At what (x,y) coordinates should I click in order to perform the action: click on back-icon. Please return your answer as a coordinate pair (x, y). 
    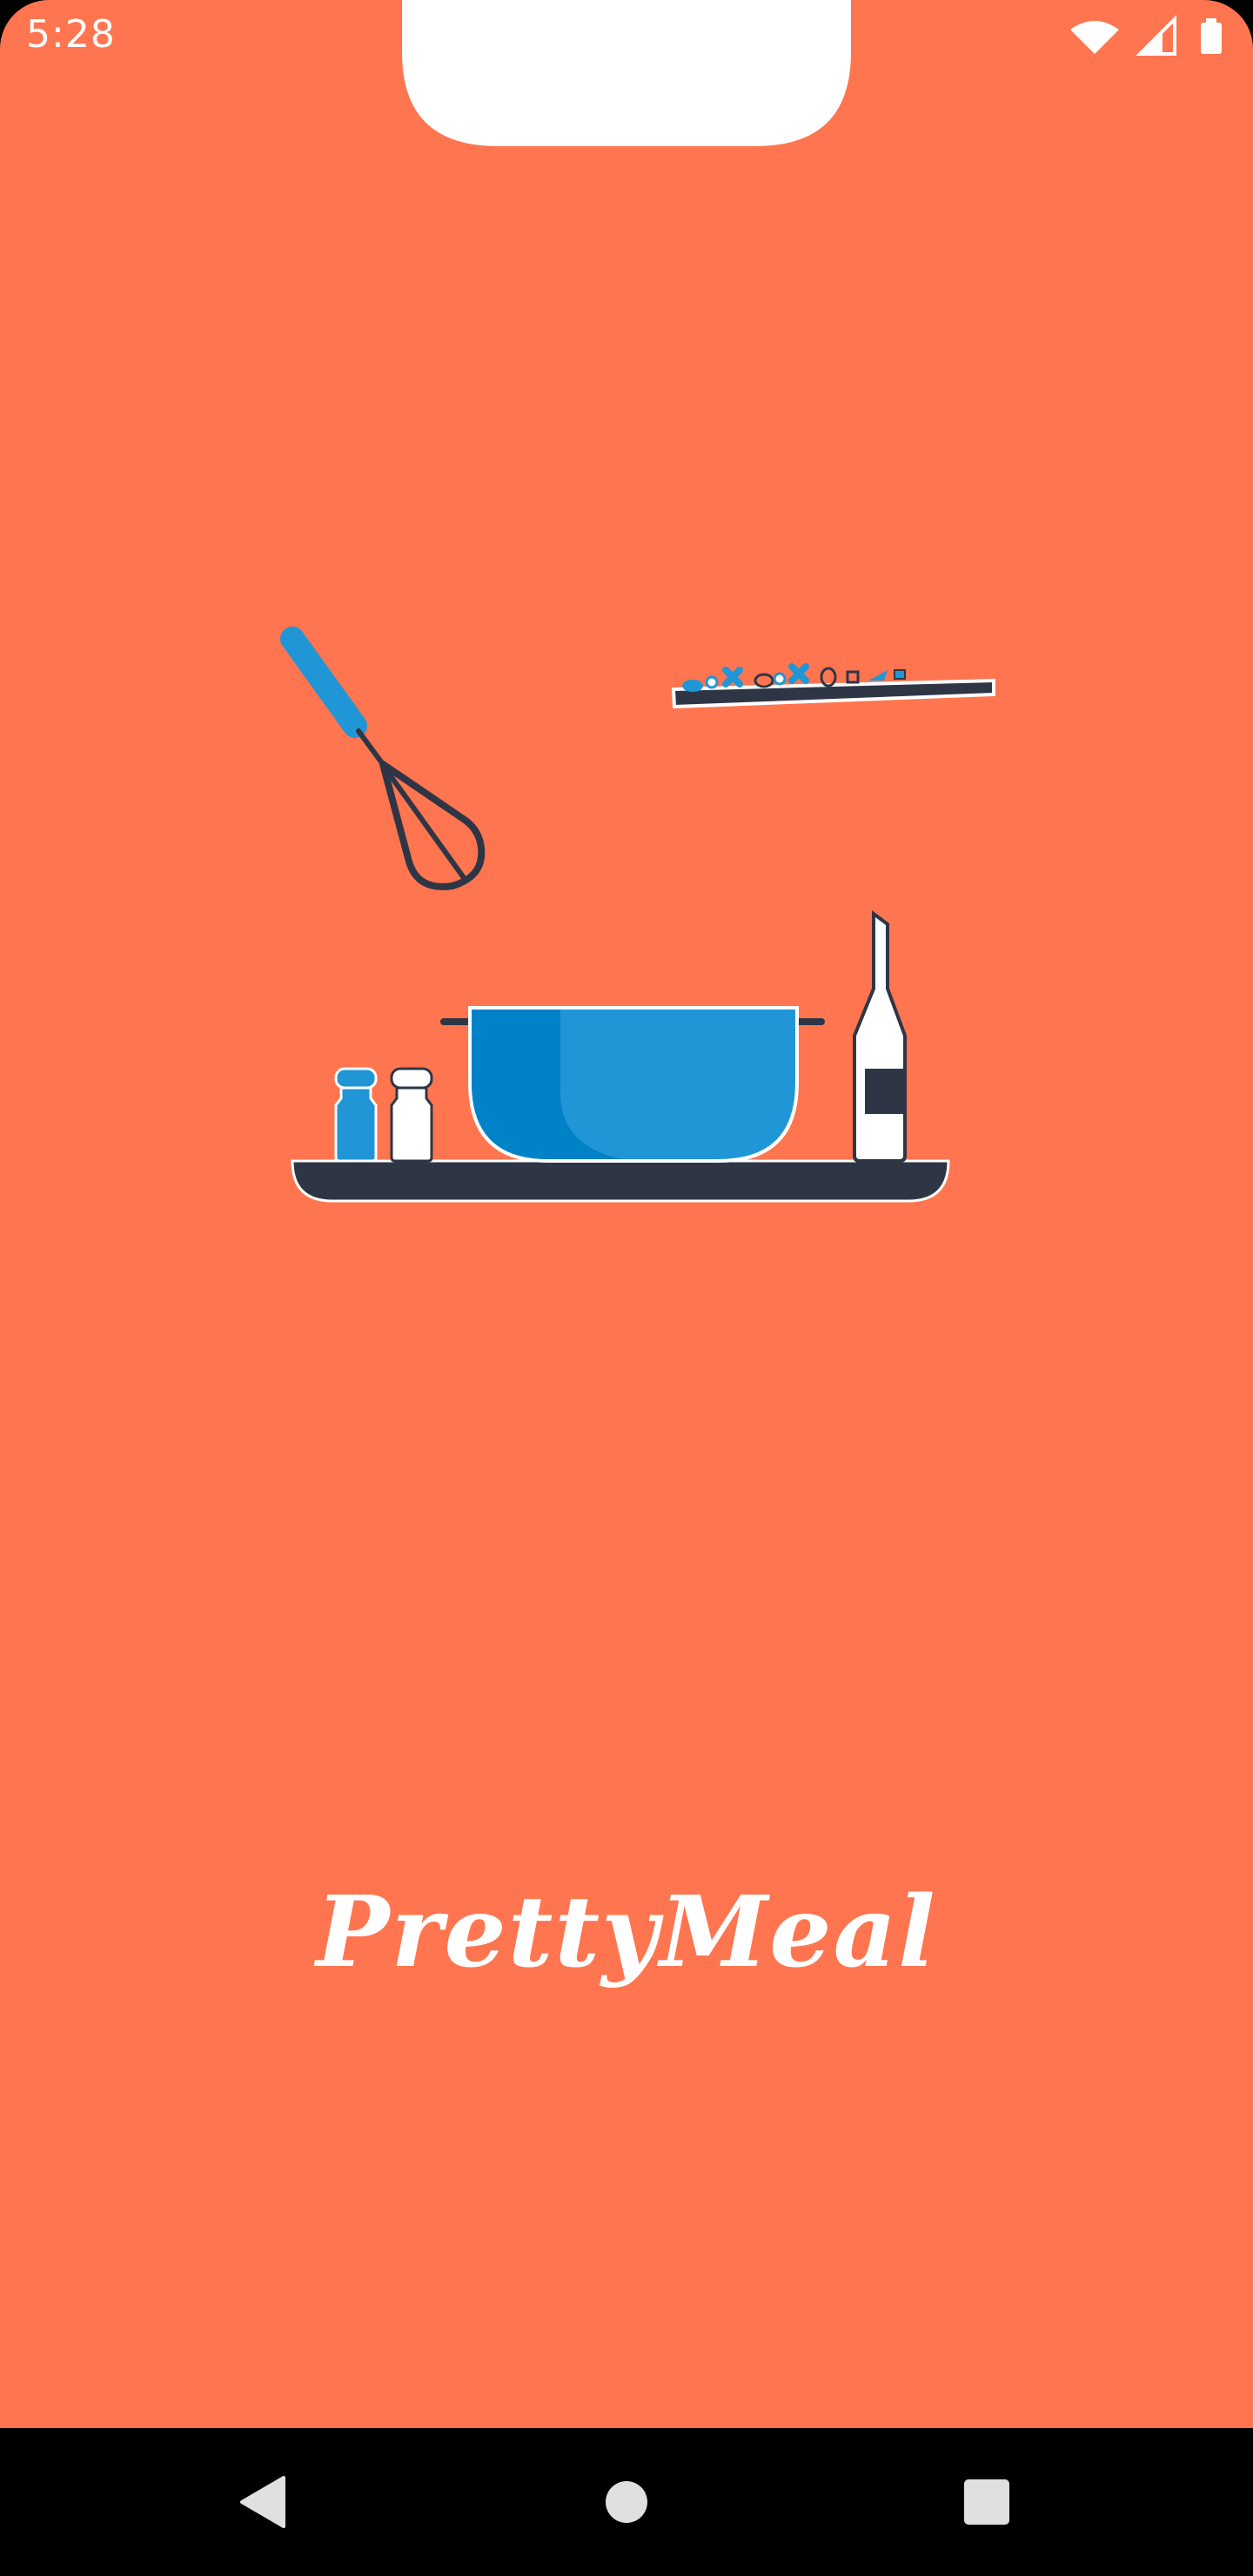
    Looking at the image, I should click on (263, 2502).